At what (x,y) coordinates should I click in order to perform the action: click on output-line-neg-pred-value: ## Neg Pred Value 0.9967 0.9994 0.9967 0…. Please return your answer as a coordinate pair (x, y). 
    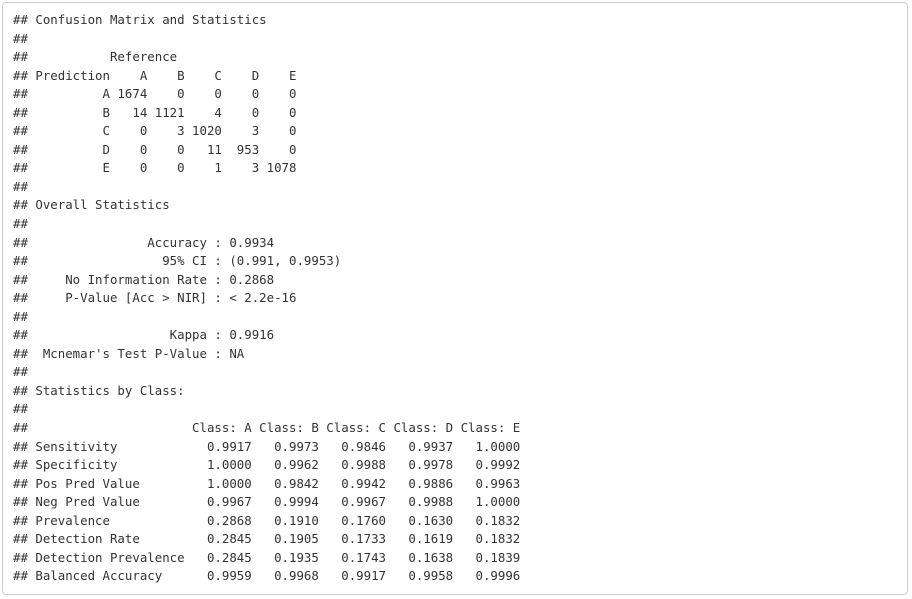
    Looking at the image, I should click on (267, 502).